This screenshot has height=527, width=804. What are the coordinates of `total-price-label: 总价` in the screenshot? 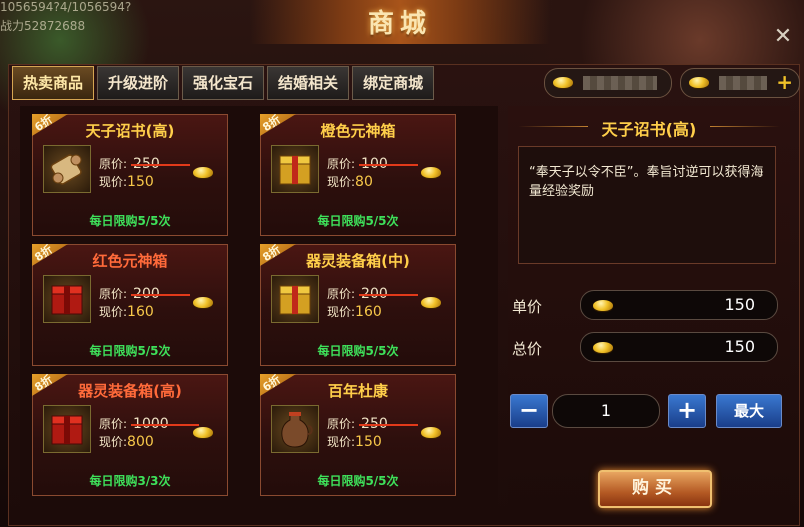 It's located at (527, 349).